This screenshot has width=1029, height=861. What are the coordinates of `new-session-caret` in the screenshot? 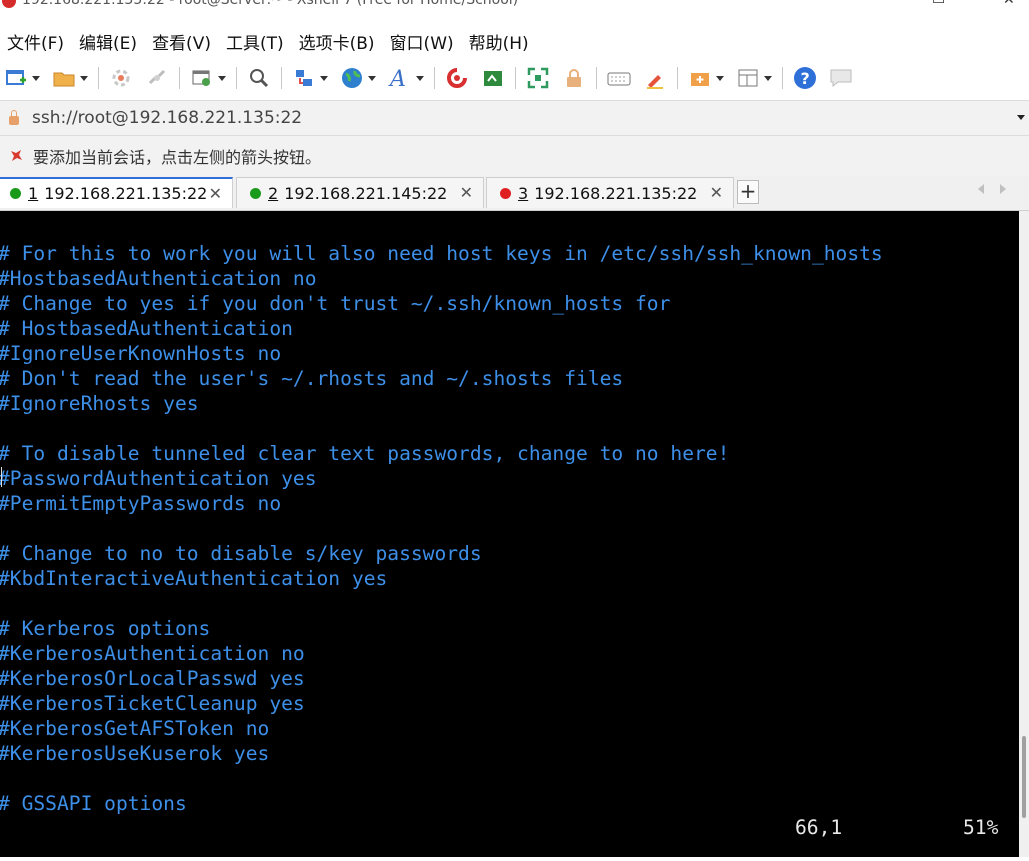 It's located at (36, 78).